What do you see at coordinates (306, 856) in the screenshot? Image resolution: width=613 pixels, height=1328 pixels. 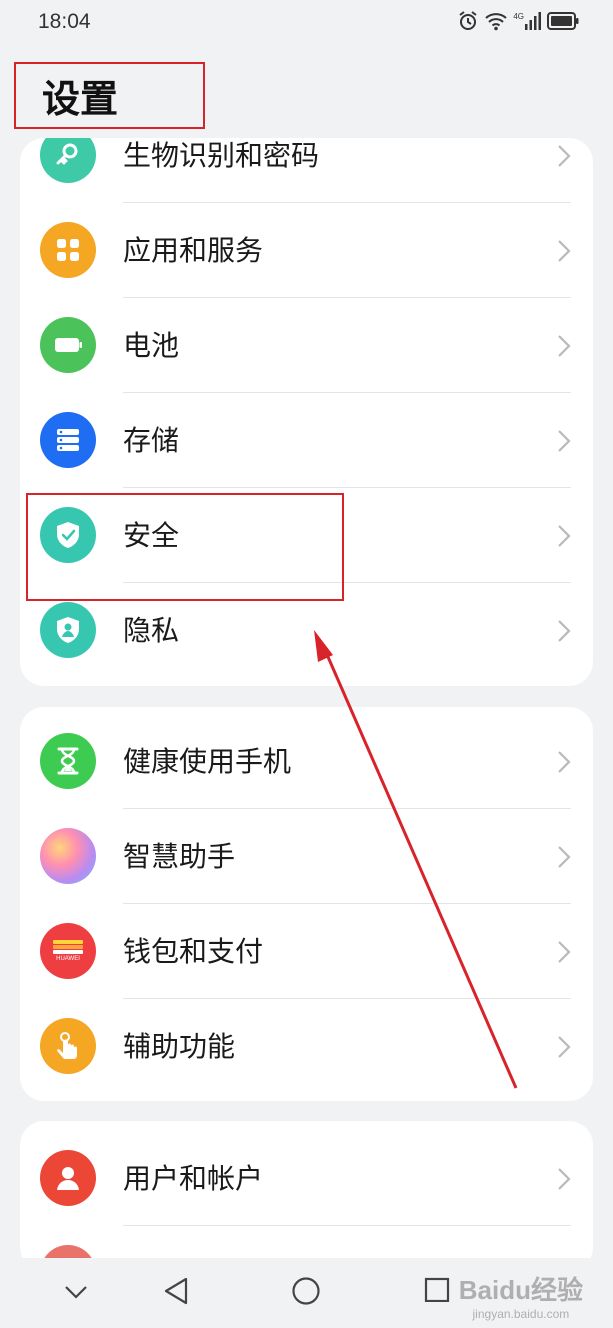 I see `settings-item-assistant: 智慧助手` at bounding box center [306, 856].